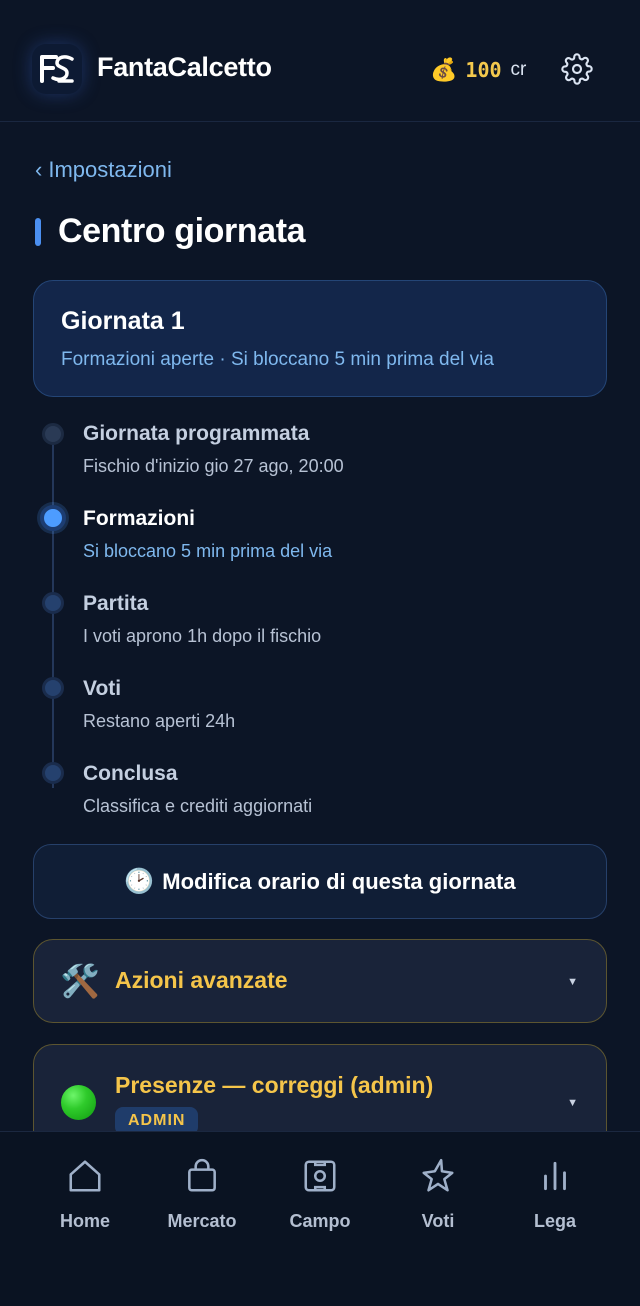  I want to click on nav-item-league: Lega, so click(555, 1196).